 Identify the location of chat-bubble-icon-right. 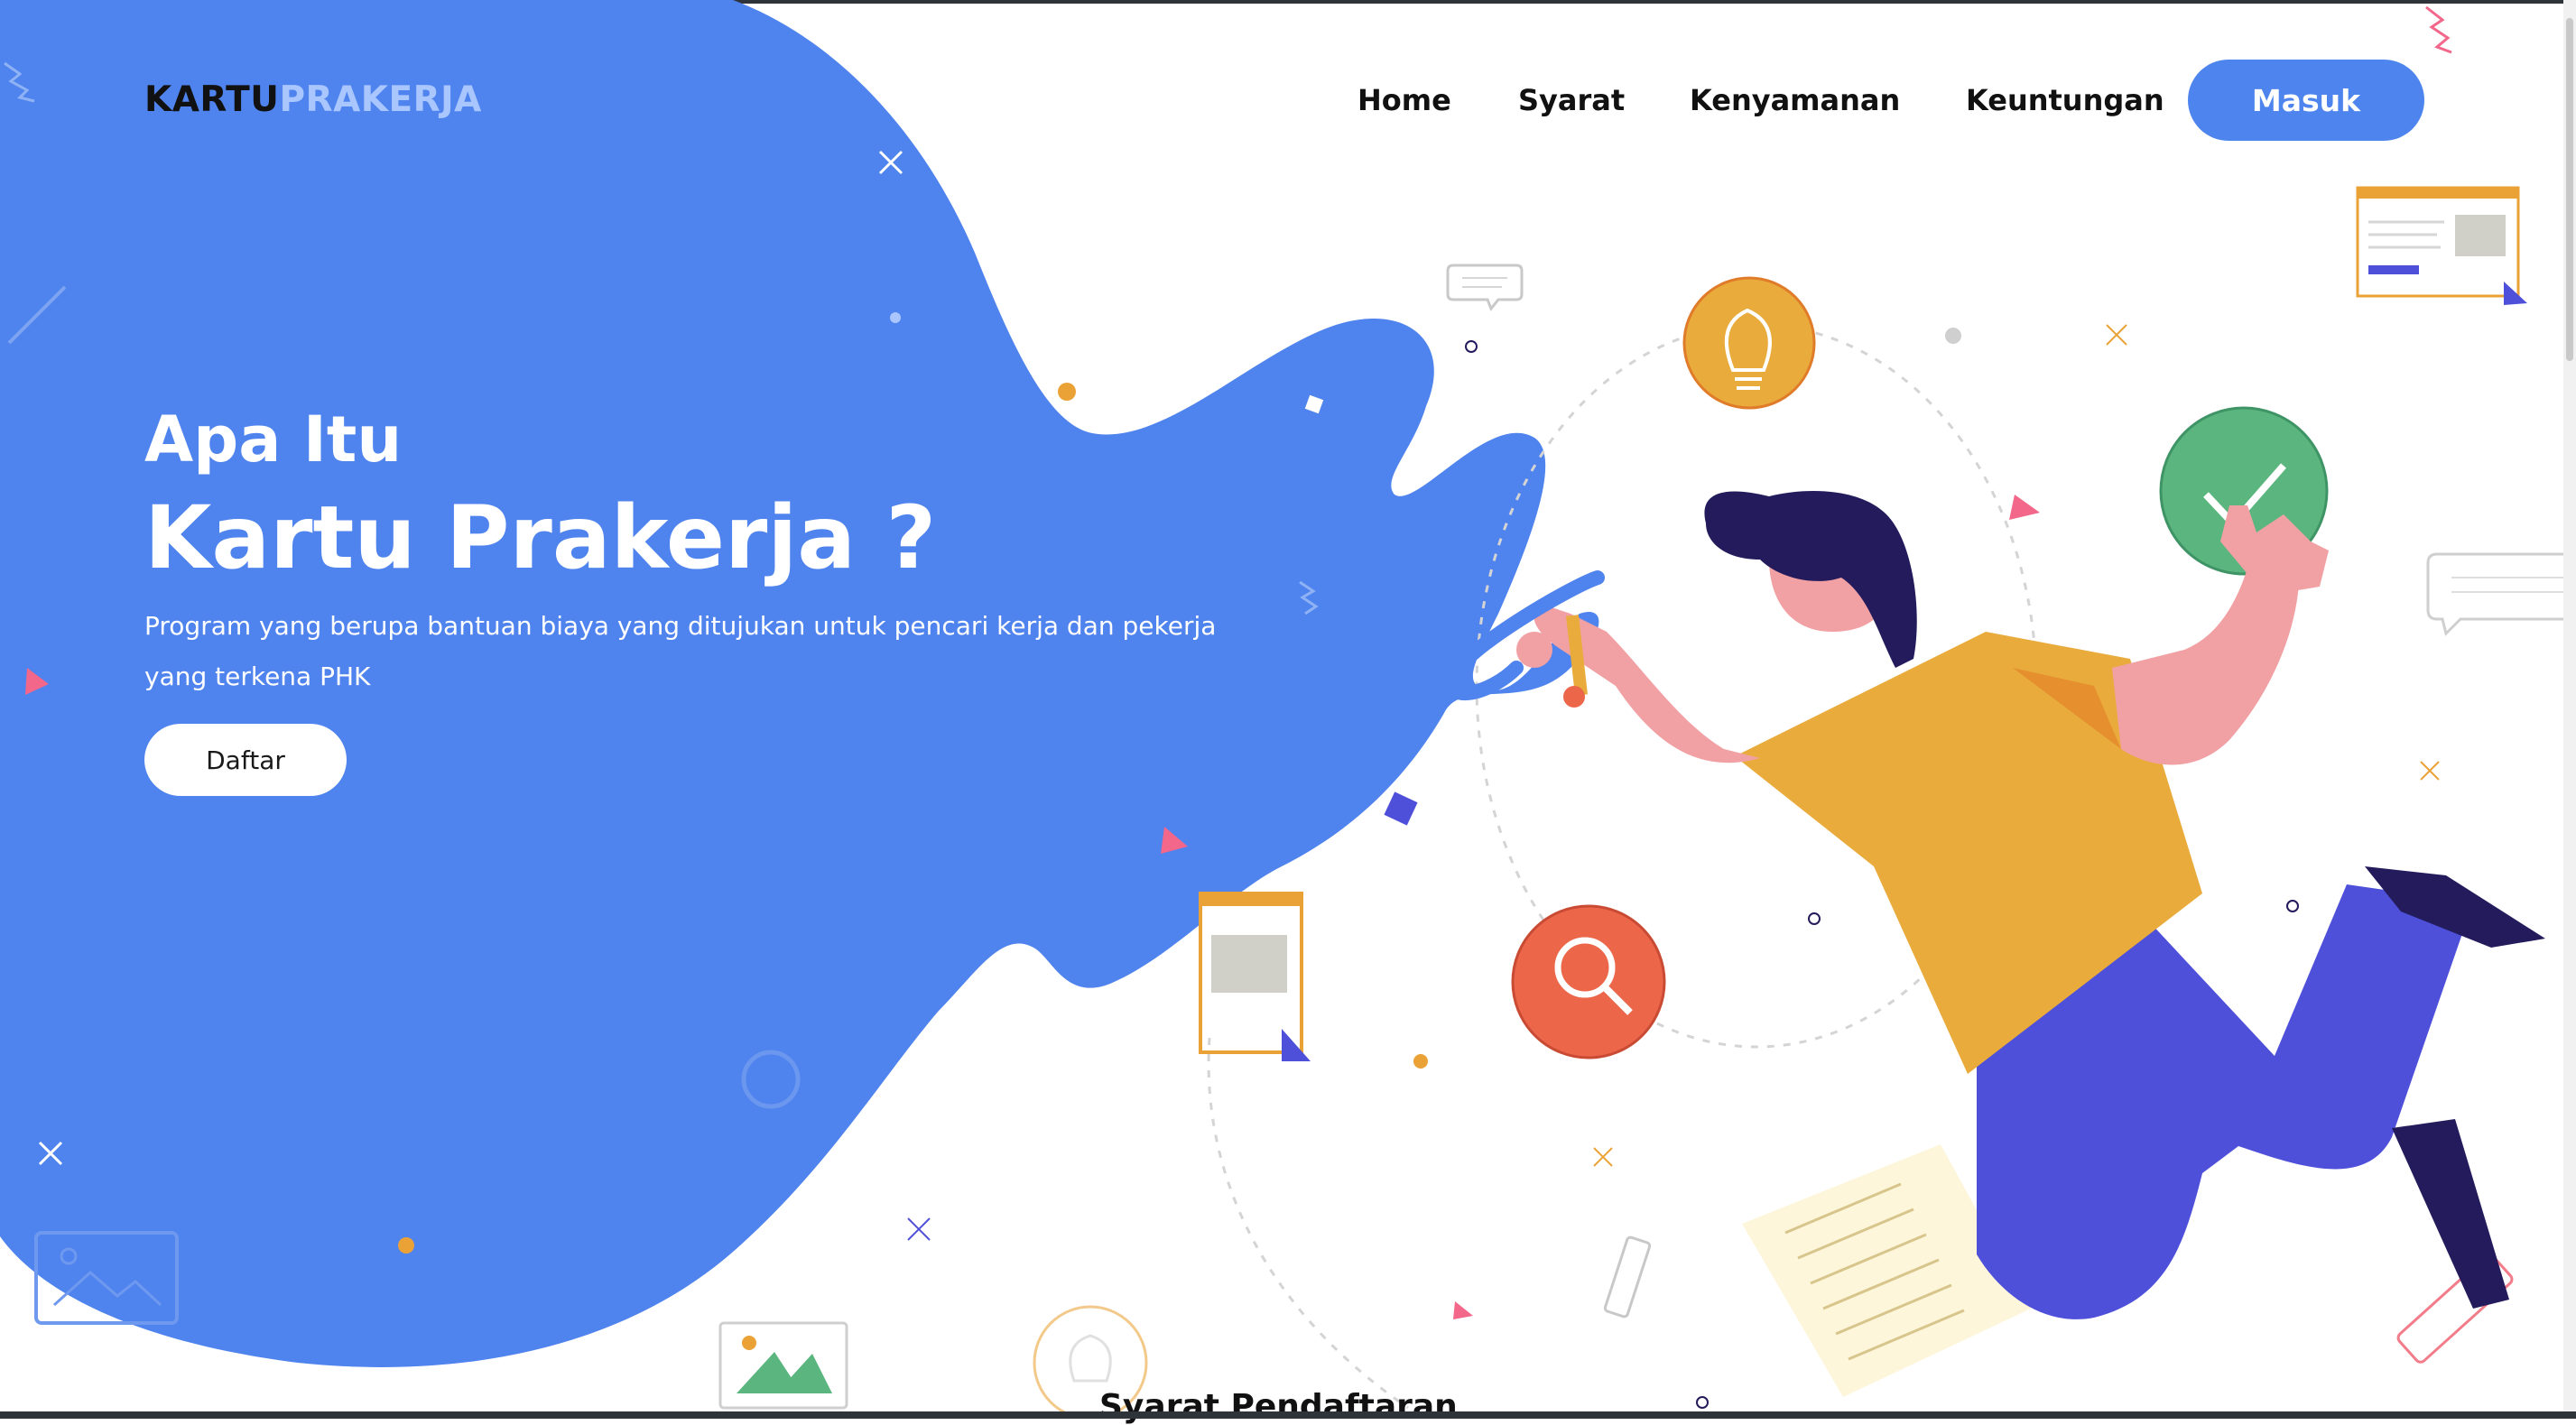
(2501, 594).